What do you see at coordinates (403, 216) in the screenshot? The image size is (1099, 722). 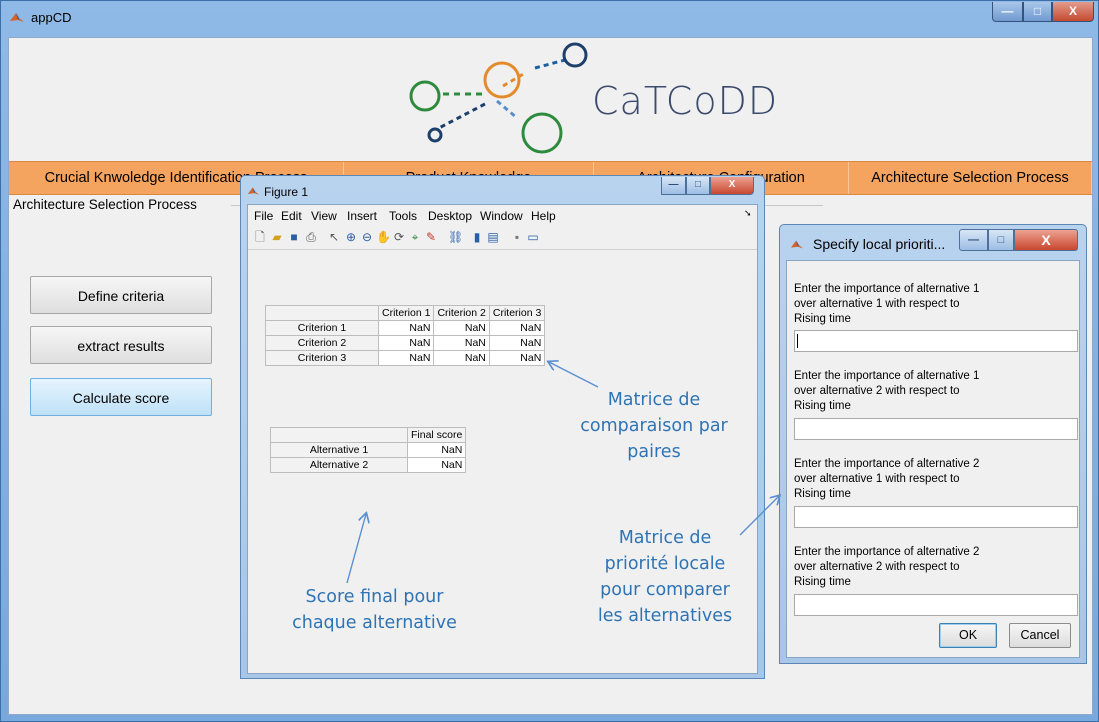 I see `menu-tools: Tools` at bounding box center [403, 216].